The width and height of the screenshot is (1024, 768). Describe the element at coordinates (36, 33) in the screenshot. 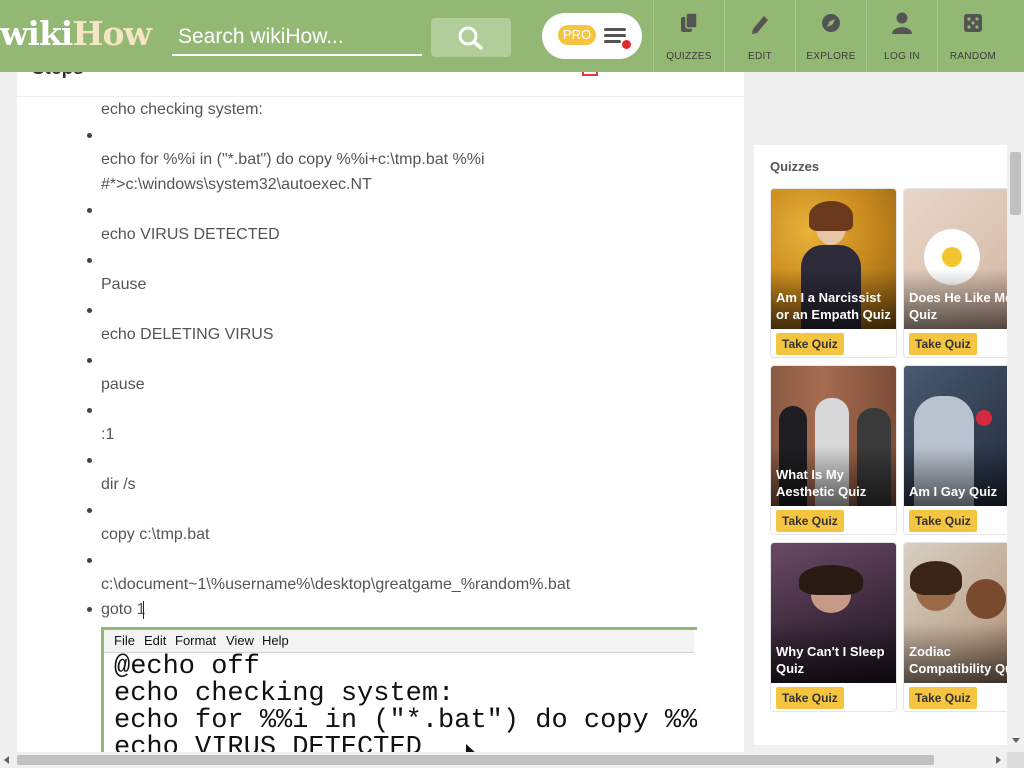

I see `logo-text-wiki: wiki` at that location.